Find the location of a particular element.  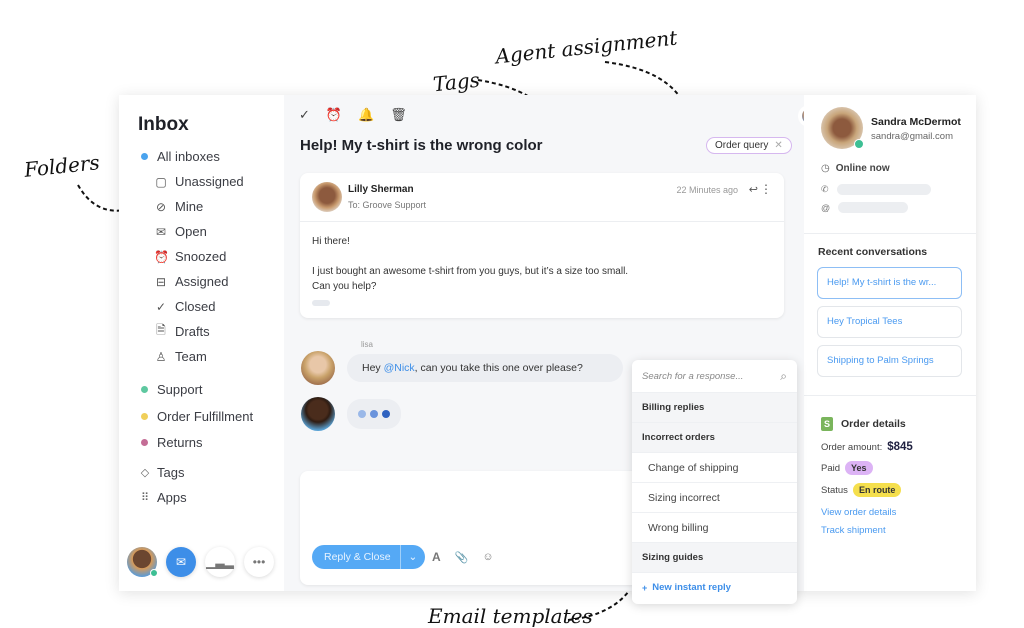

sidebar-item-label: Open is located at coordinates (191, 231).